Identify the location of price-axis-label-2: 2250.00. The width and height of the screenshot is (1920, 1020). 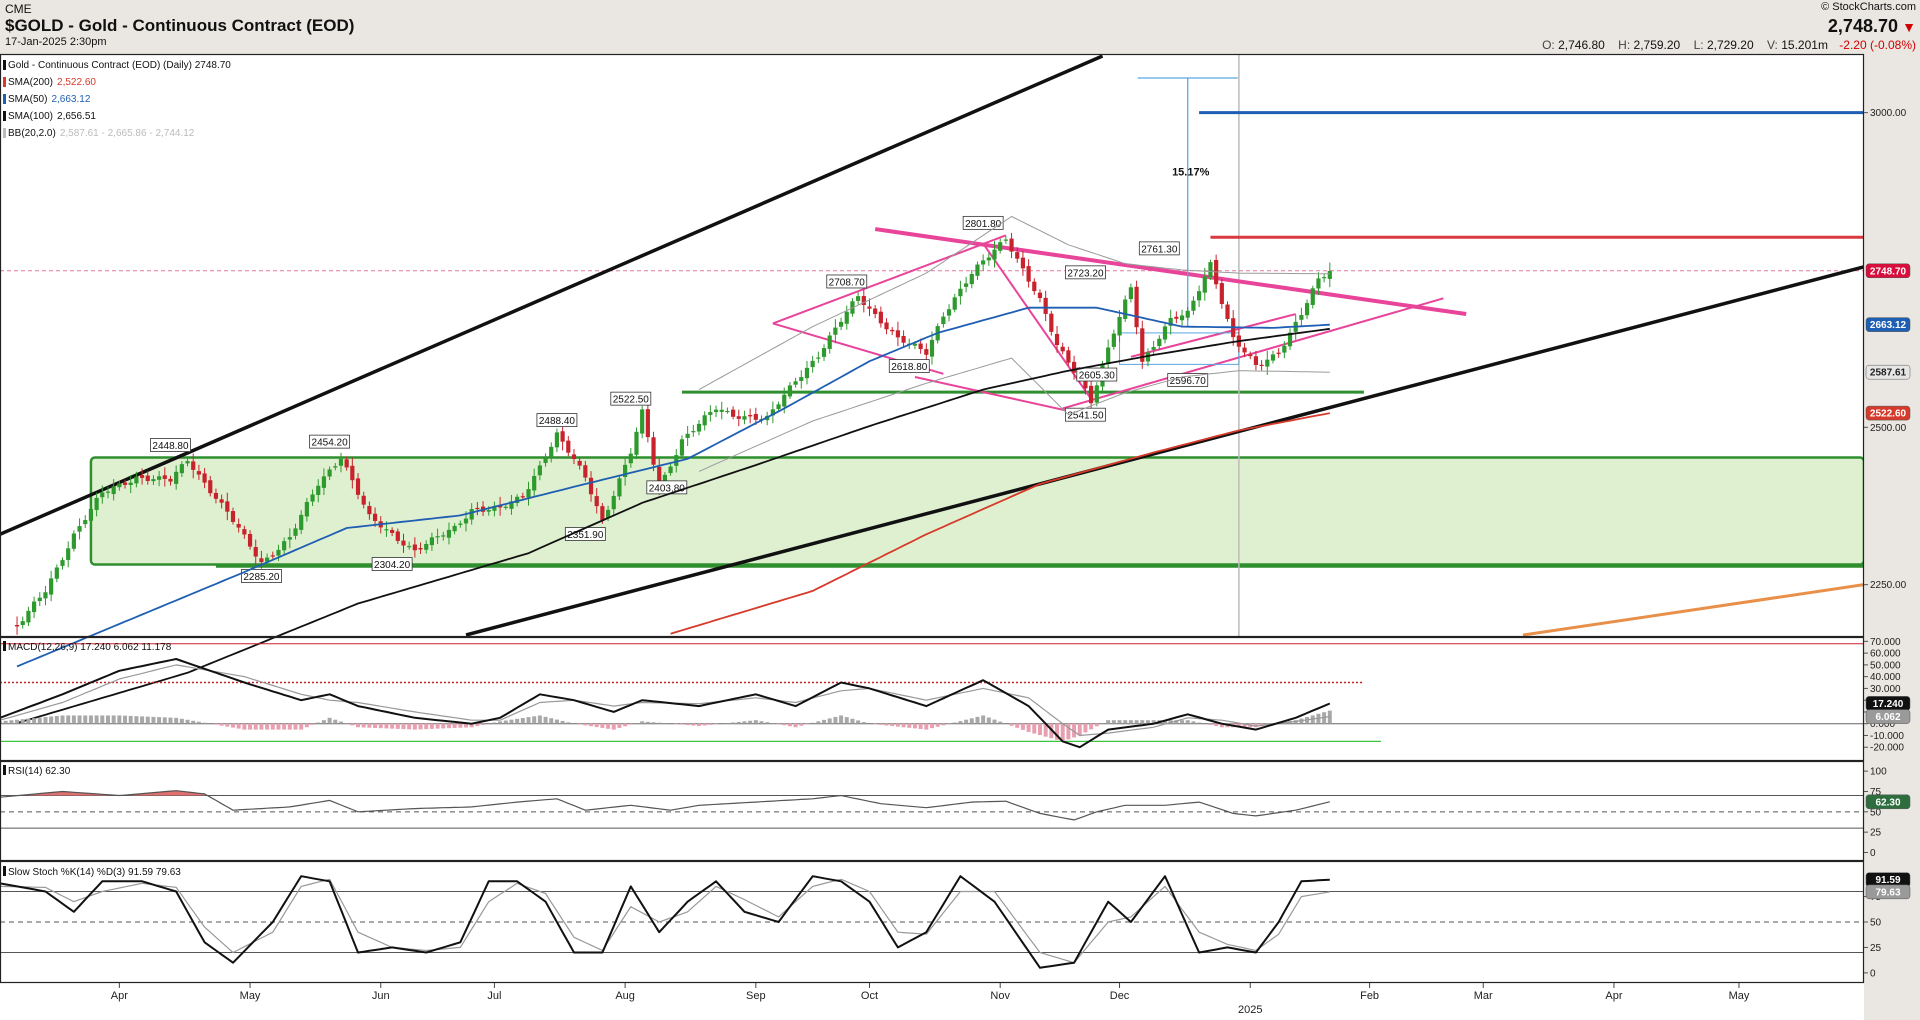
(1888, 585).